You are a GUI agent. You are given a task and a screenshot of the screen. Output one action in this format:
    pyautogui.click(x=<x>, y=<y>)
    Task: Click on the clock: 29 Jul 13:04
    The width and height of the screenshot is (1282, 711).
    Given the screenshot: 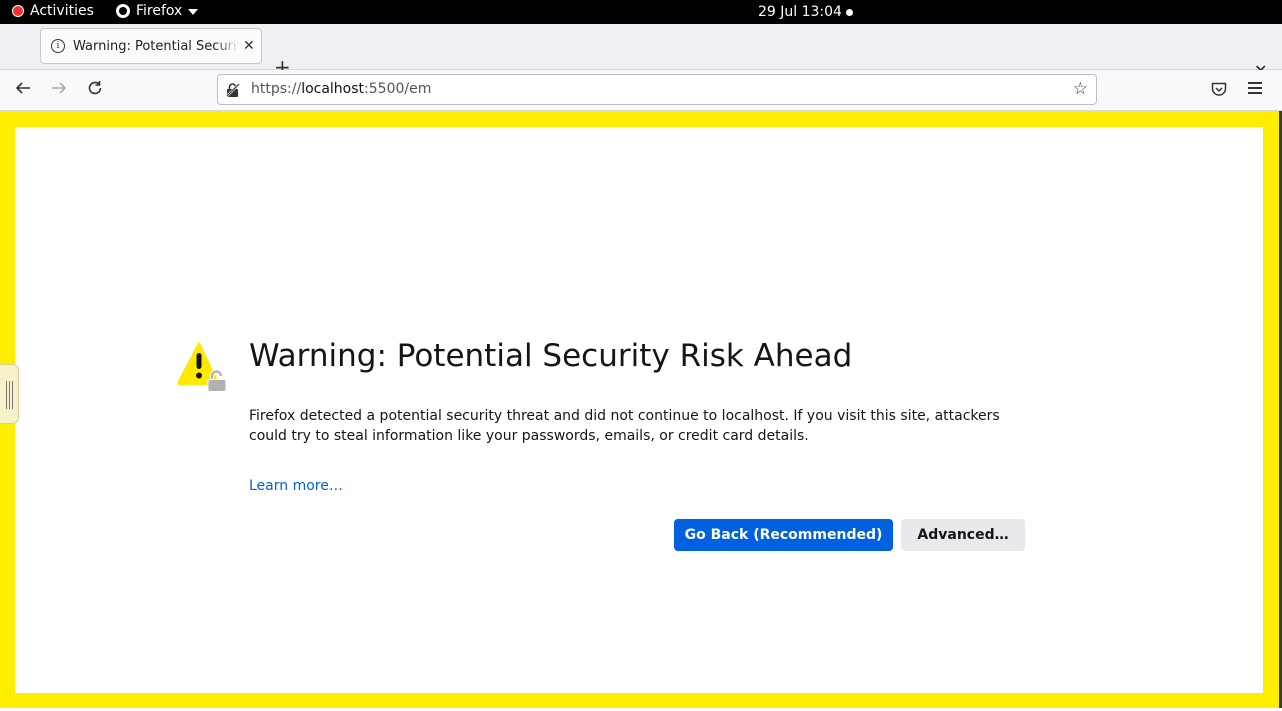 What is the action you would take?
    pyautogui.click(x=805, y=12)
    